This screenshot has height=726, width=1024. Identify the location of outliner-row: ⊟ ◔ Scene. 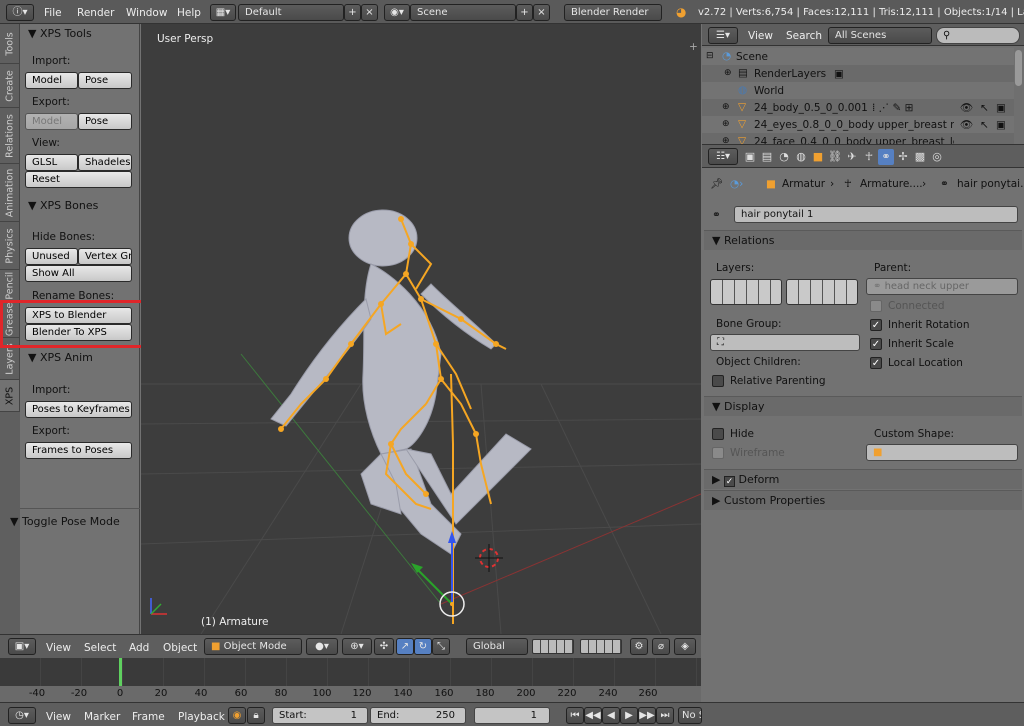
(858, 56).